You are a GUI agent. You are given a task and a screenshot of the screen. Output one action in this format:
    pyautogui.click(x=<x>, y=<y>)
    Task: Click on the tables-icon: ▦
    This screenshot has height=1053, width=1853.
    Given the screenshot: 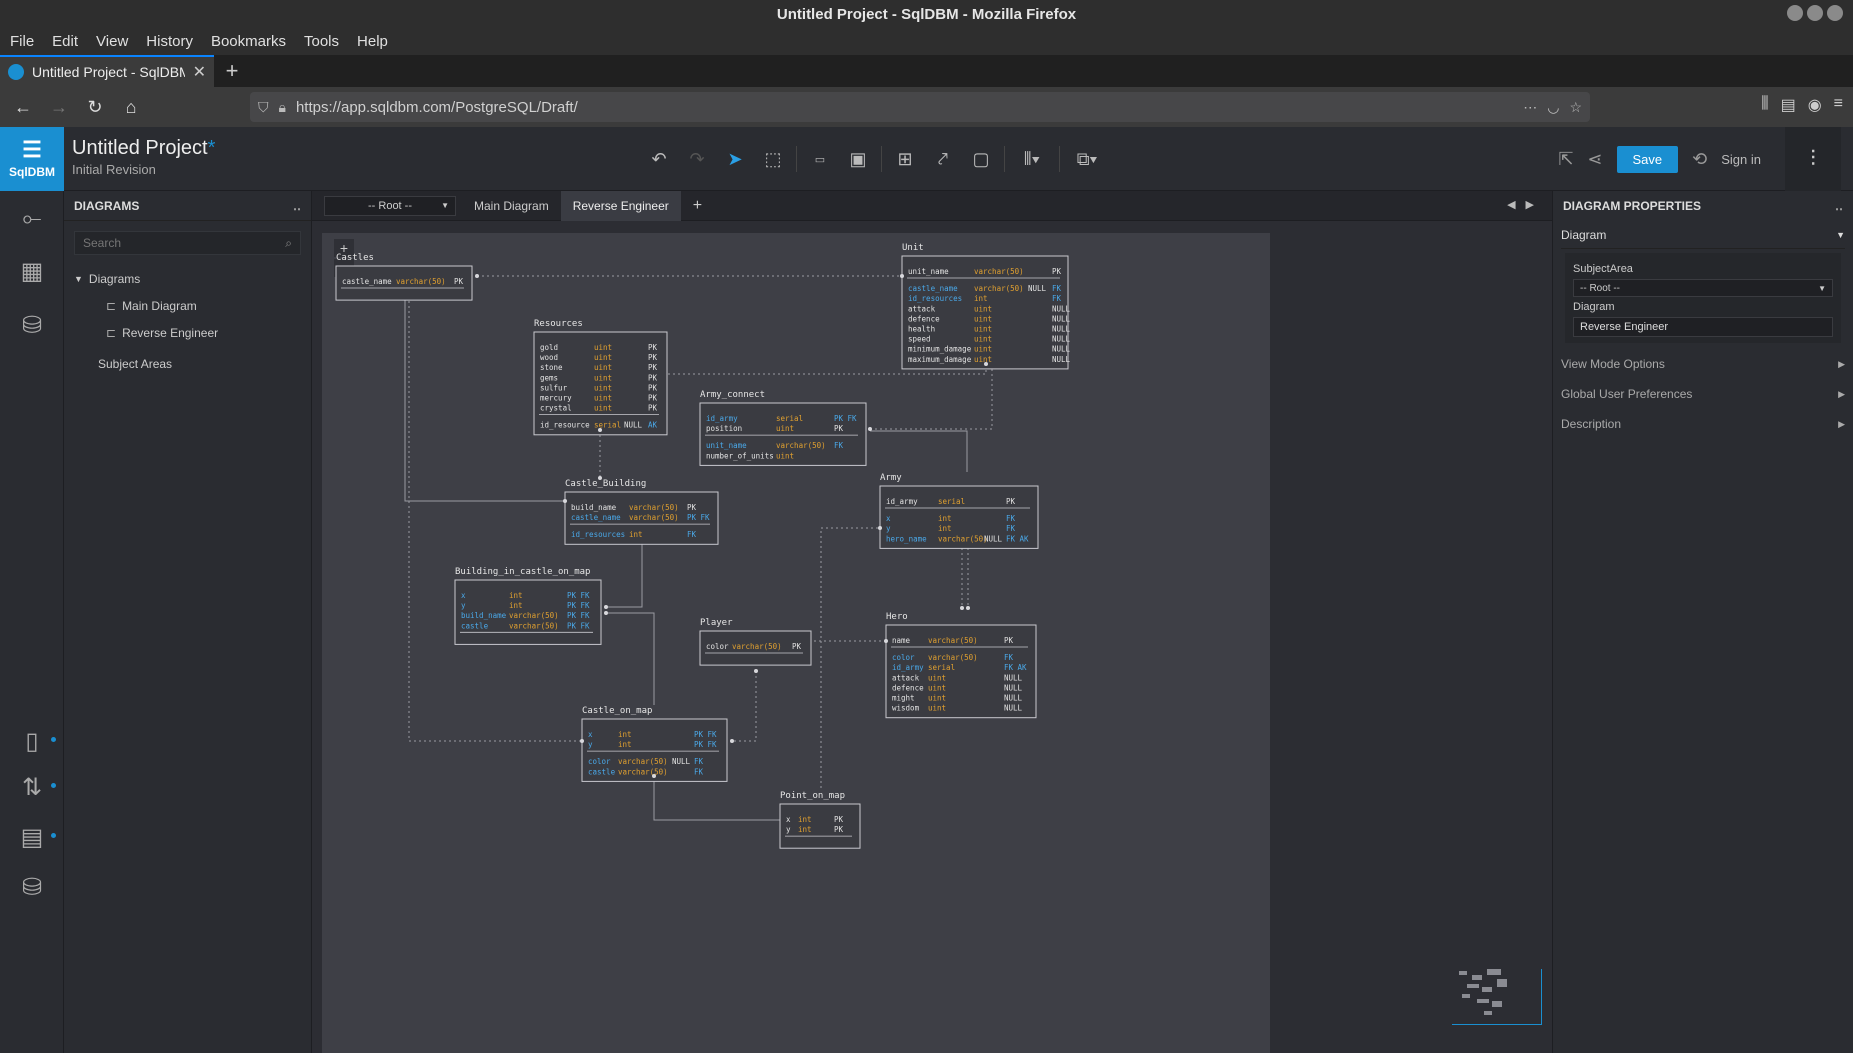 What is the action you would take?
    pyautogui.click(x=32, y=271)
    